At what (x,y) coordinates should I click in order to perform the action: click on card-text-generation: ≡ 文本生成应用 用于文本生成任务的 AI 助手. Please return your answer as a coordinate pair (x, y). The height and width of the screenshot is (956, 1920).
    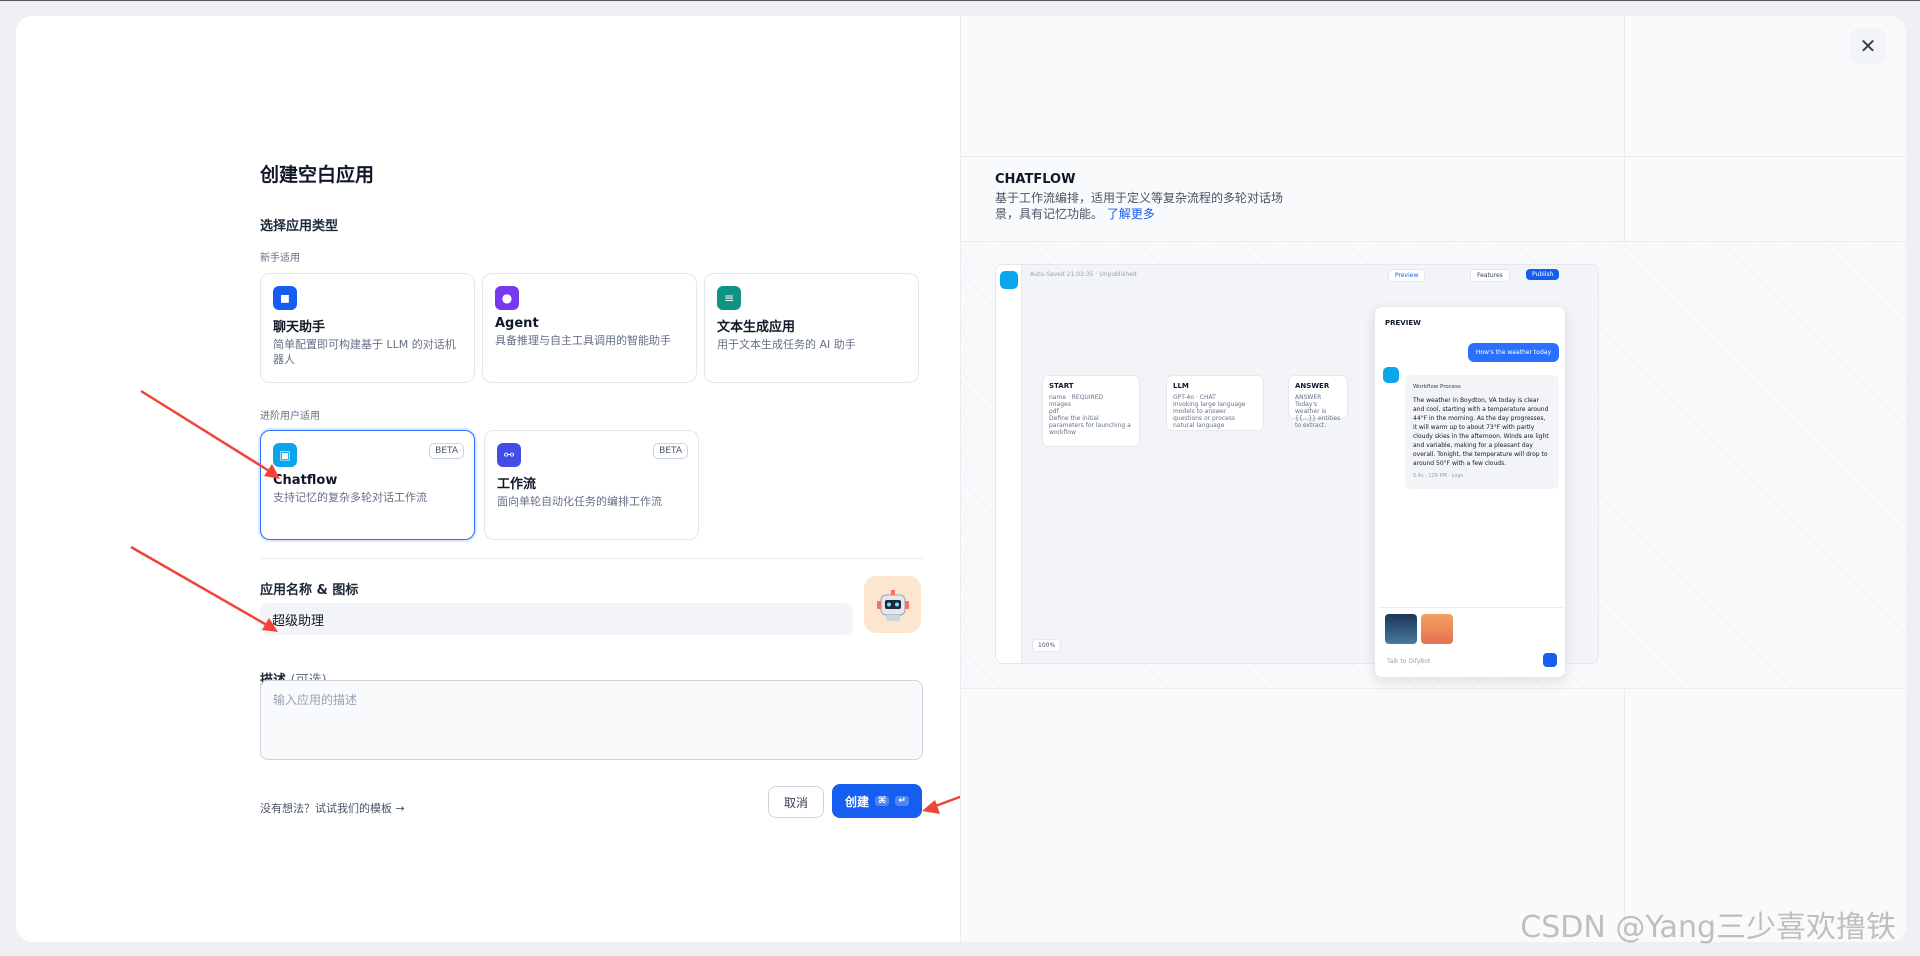
    Looking at the image, I should click on (811, 328).